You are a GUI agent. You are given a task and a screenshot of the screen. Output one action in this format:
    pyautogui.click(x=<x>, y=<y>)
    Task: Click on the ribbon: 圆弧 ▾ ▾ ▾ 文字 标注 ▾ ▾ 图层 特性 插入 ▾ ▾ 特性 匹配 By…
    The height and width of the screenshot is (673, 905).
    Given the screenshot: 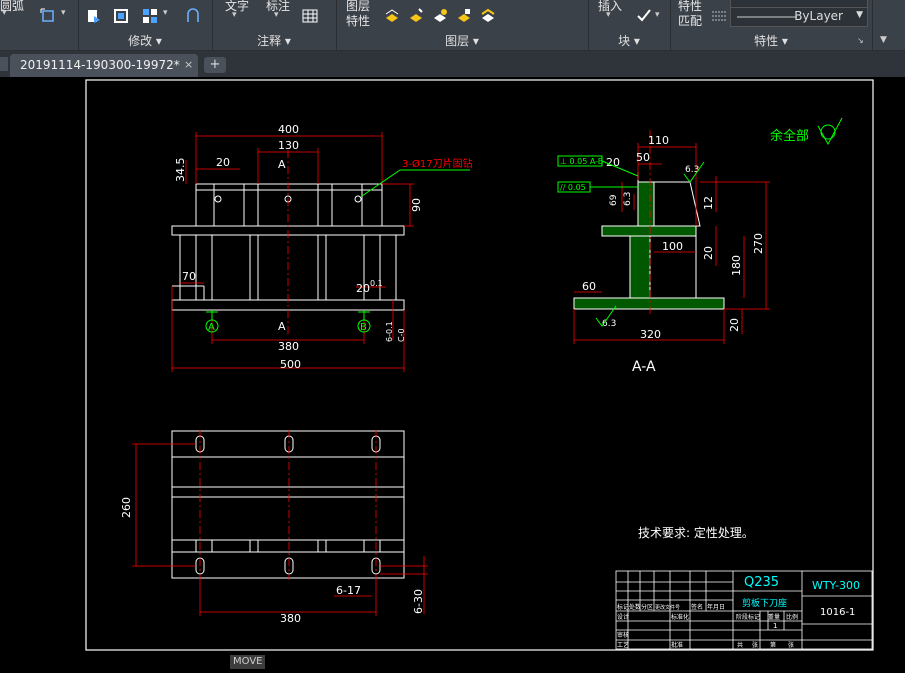 What is the action you would take?
    pyautogui.click(x=452, y=25)
    